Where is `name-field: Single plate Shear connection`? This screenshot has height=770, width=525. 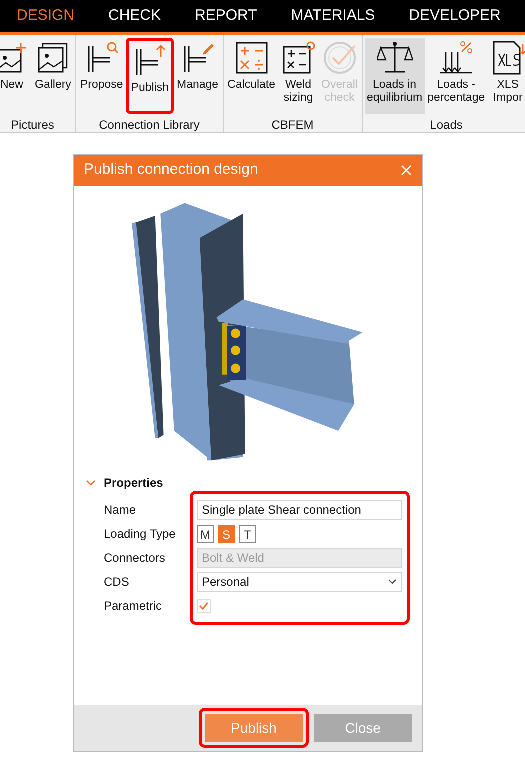 name-field: Single plate Shear connection is located at coordinates (299, 510).